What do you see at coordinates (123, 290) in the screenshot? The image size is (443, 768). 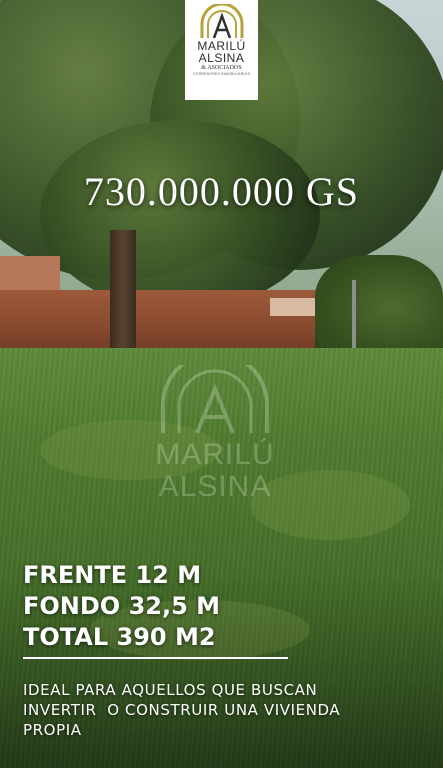 I see `tree-trunk` at bounding box center [123, 290].